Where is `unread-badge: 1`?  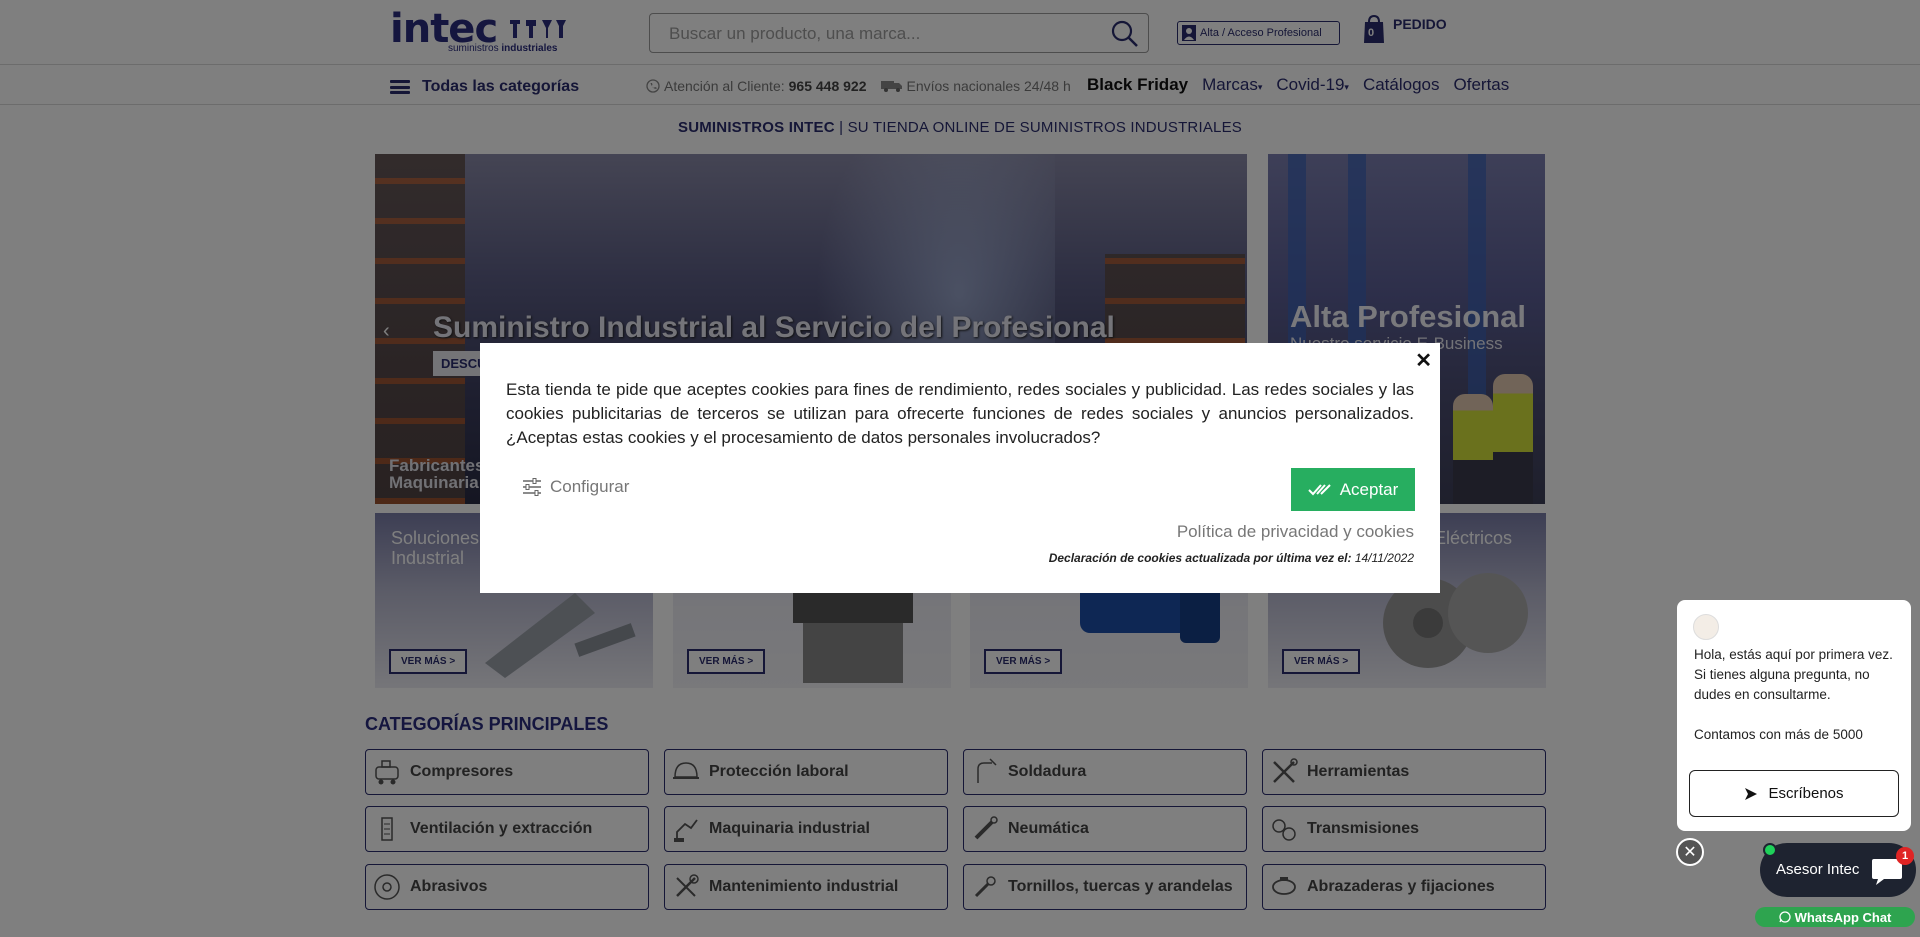
unread-badge: 1 is located at coordinates (1905, 856).